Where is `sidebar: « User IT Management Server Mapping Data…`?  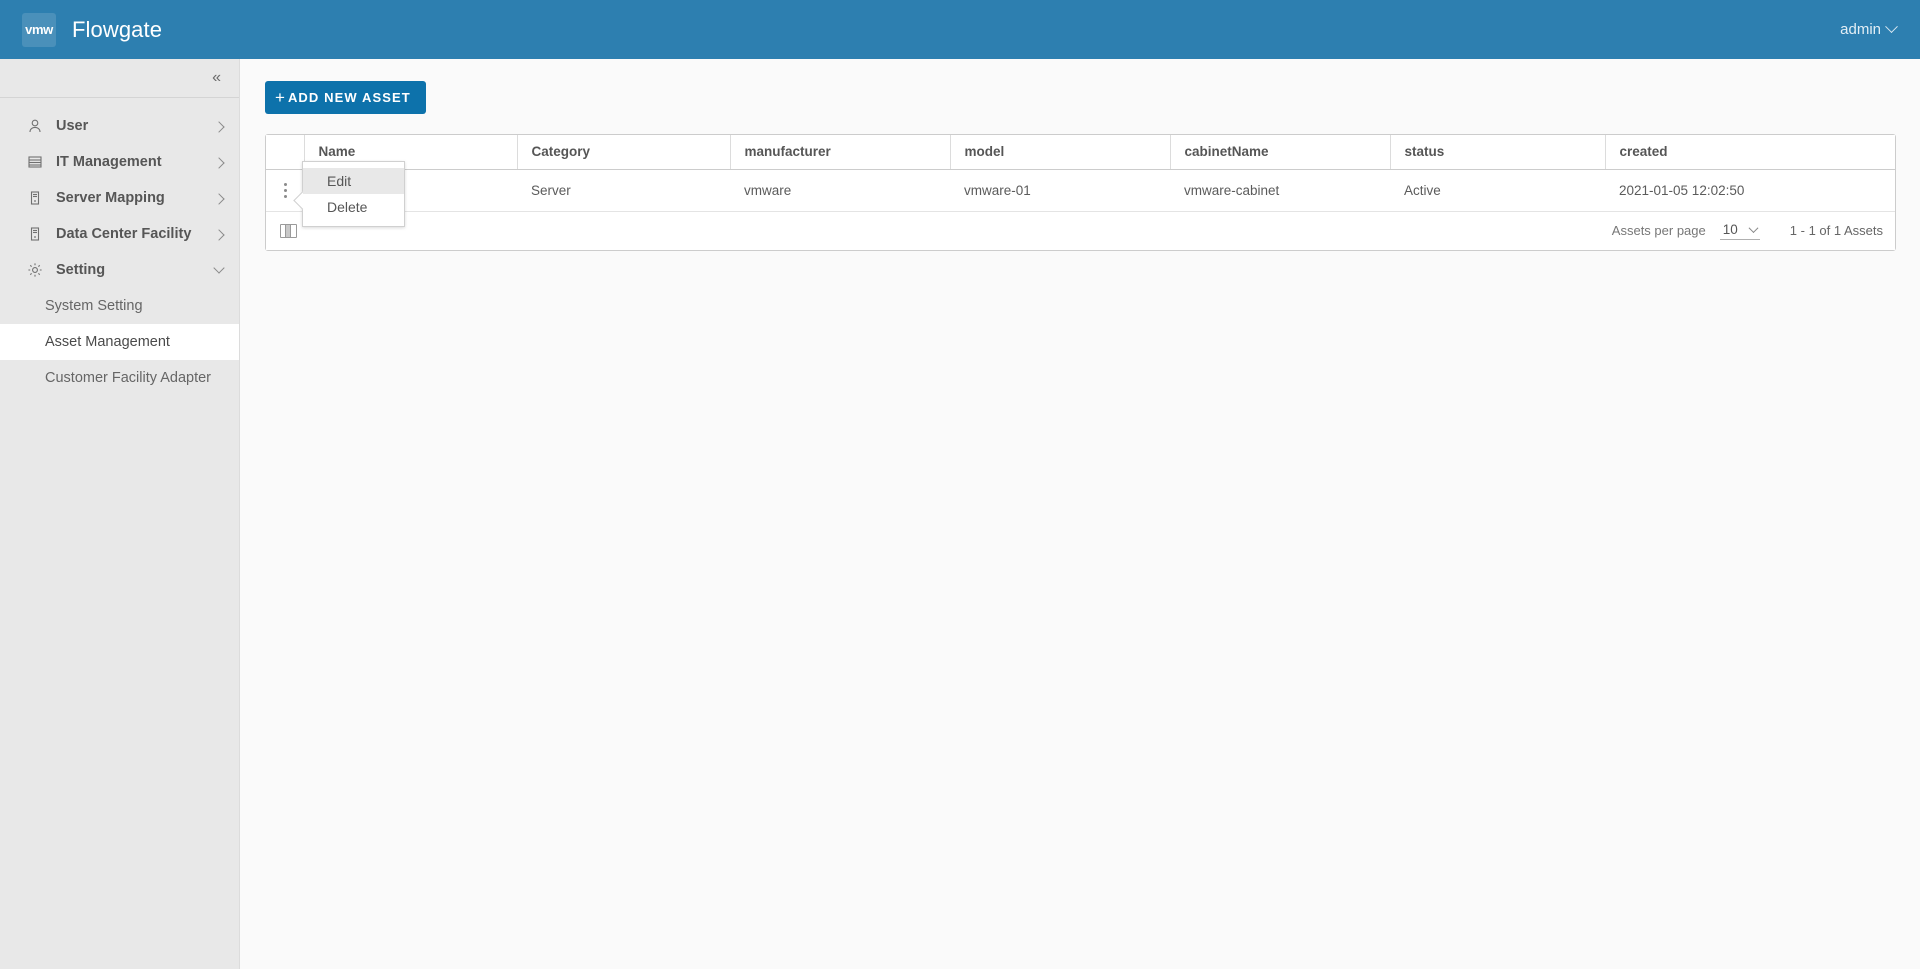 sidebar: « User IT Management Server Mapping Data… is located at coordinates (120, 514).